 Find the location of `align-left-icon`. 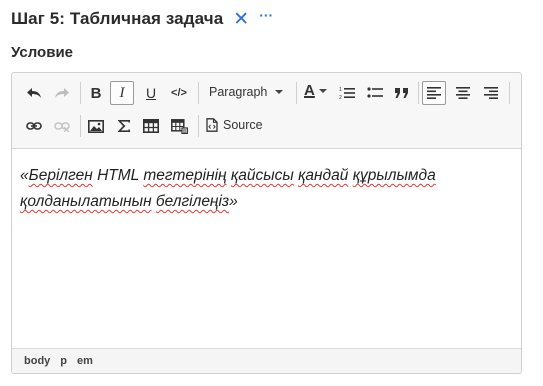

align-left-icon is located at coordinates (434, 93).